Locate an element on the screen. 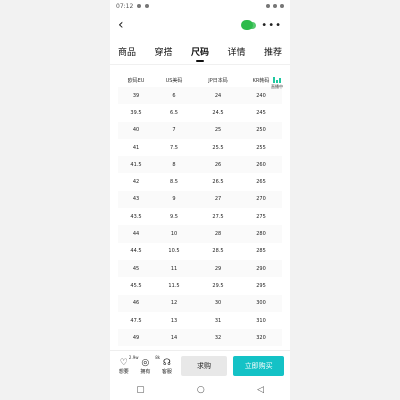  own-button: ◎ 8k 拥有 is located at coordinates (149, 365).